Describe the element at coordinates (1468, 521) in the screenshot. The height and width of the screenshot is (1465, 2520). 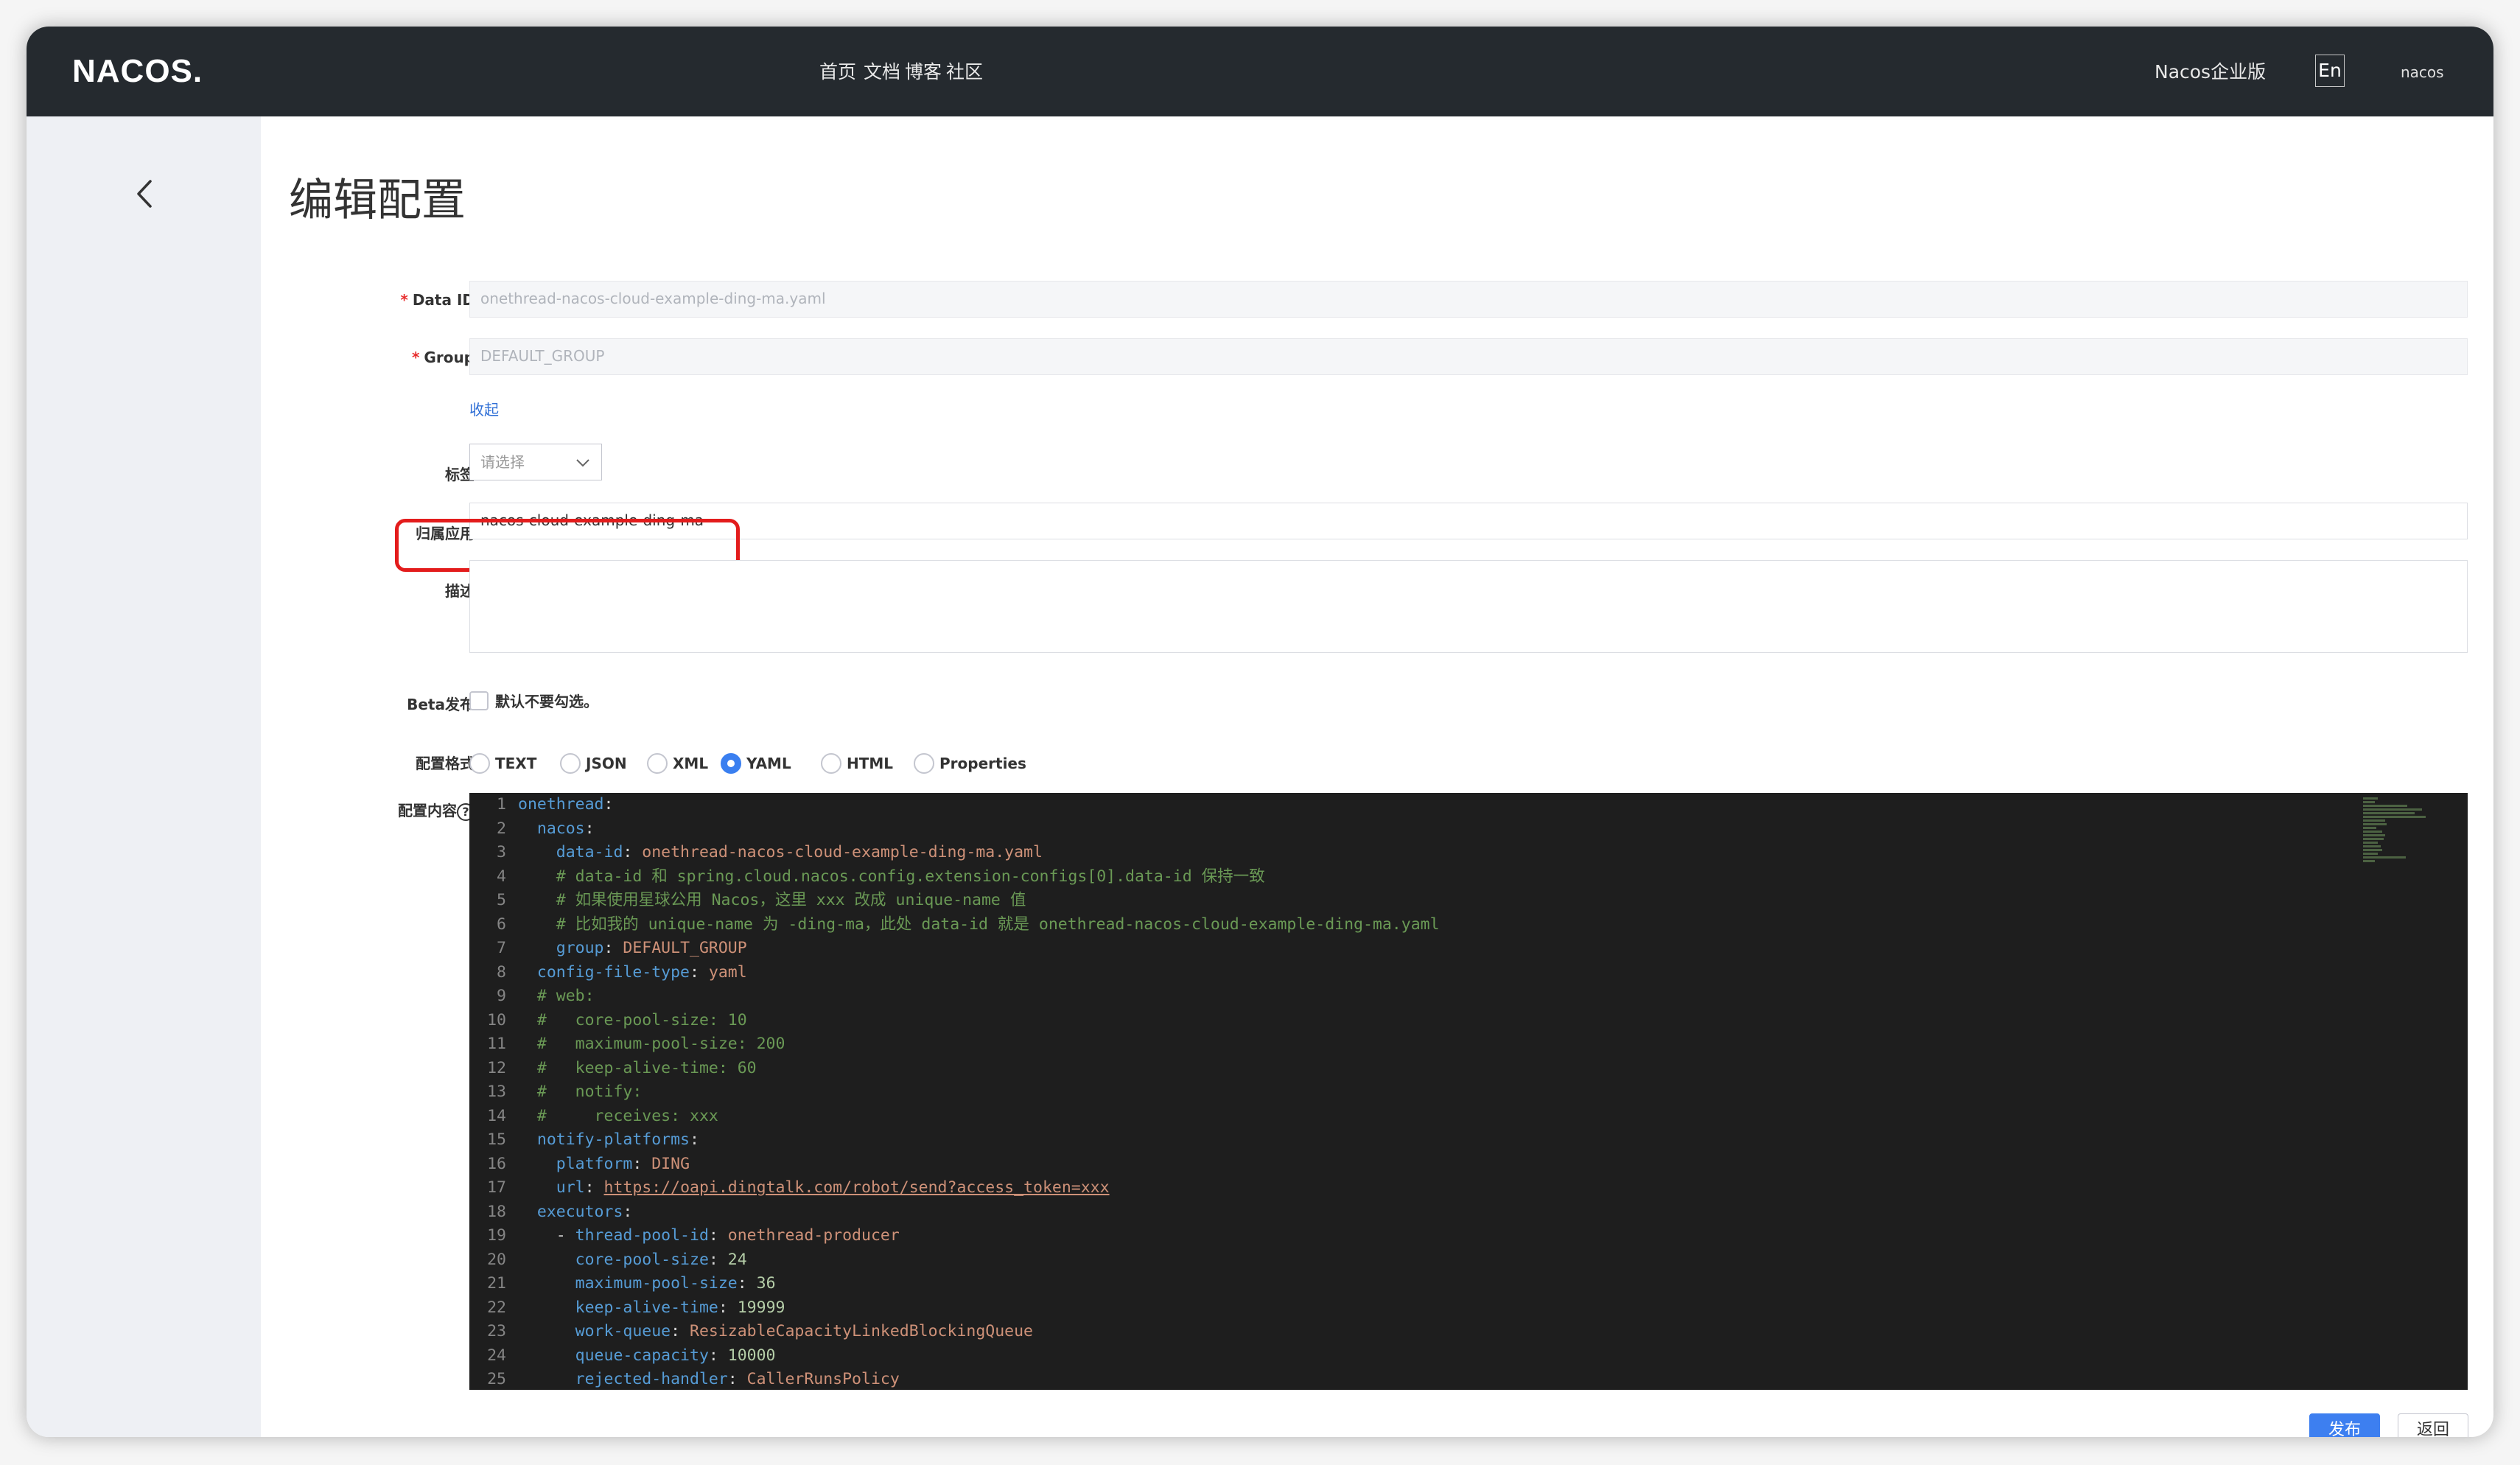
I see `app-input: nacos-cloud-example-ding-ma` at that location.